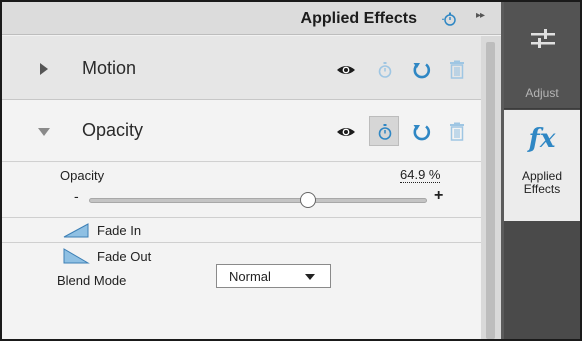  What do you see at coordinates (310, 277) in the screenshot?
I see `chevron-down-icon` at bounding box center [310, 277].